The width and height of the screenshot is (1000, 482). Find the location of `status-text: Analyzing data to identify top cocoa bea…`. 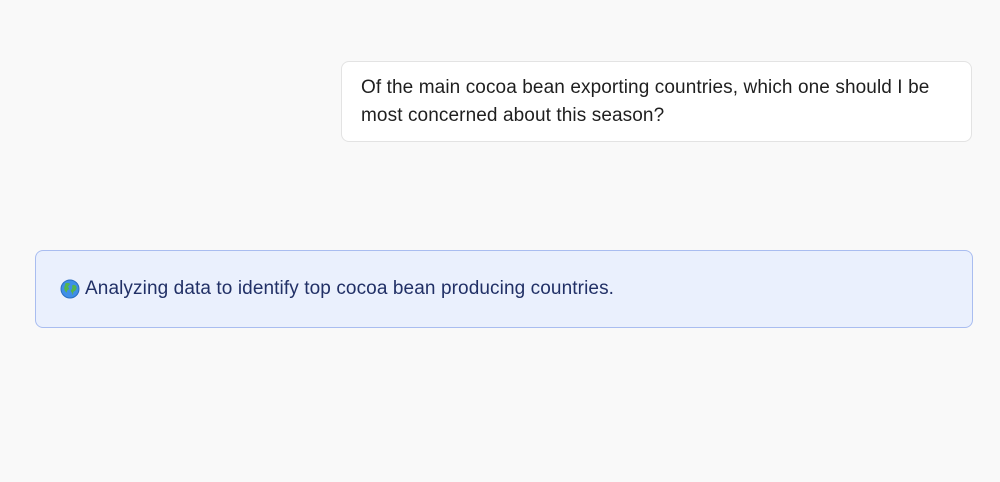

status-text: Analyzing data to identify top cocoa bea… is located at coordinates (350, 288).